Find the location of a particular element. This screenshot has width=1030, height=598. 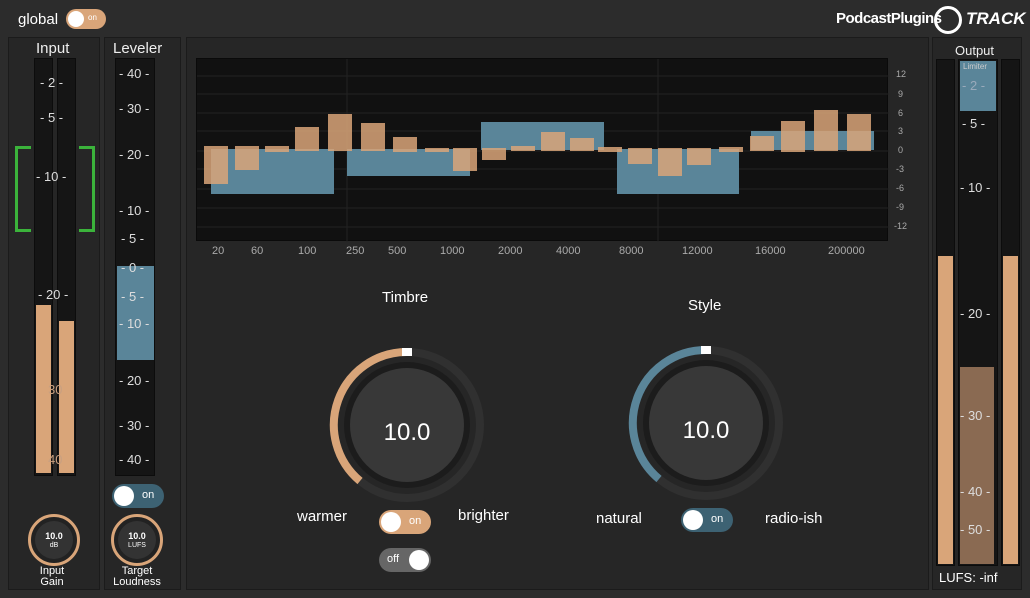

target-loudness-value: 10.0 is located at coordinates (137, 536).